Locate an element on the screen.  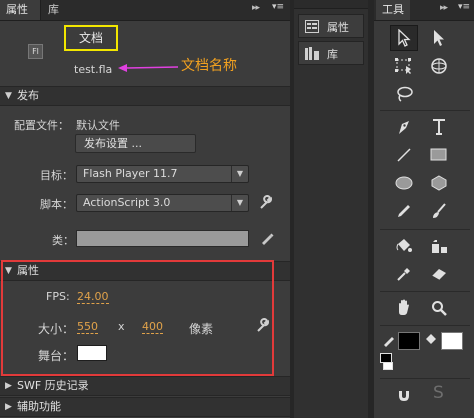
fps-value: 24.00 is located at coordinates (93, 297).